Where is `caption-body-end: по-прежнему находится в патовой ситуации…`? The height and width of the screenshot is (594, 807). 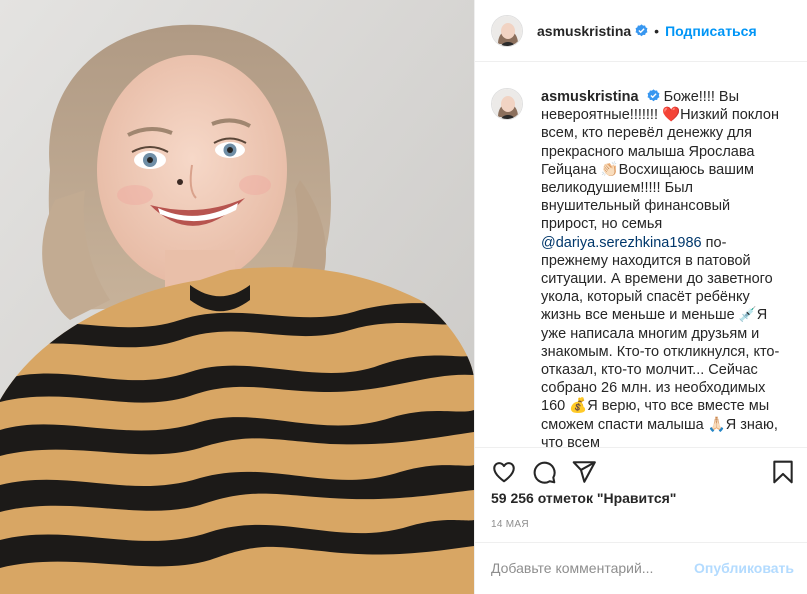
caption-body-end: по-прежнему находится в патовой ситуации… is located at coordinates (660, 340).